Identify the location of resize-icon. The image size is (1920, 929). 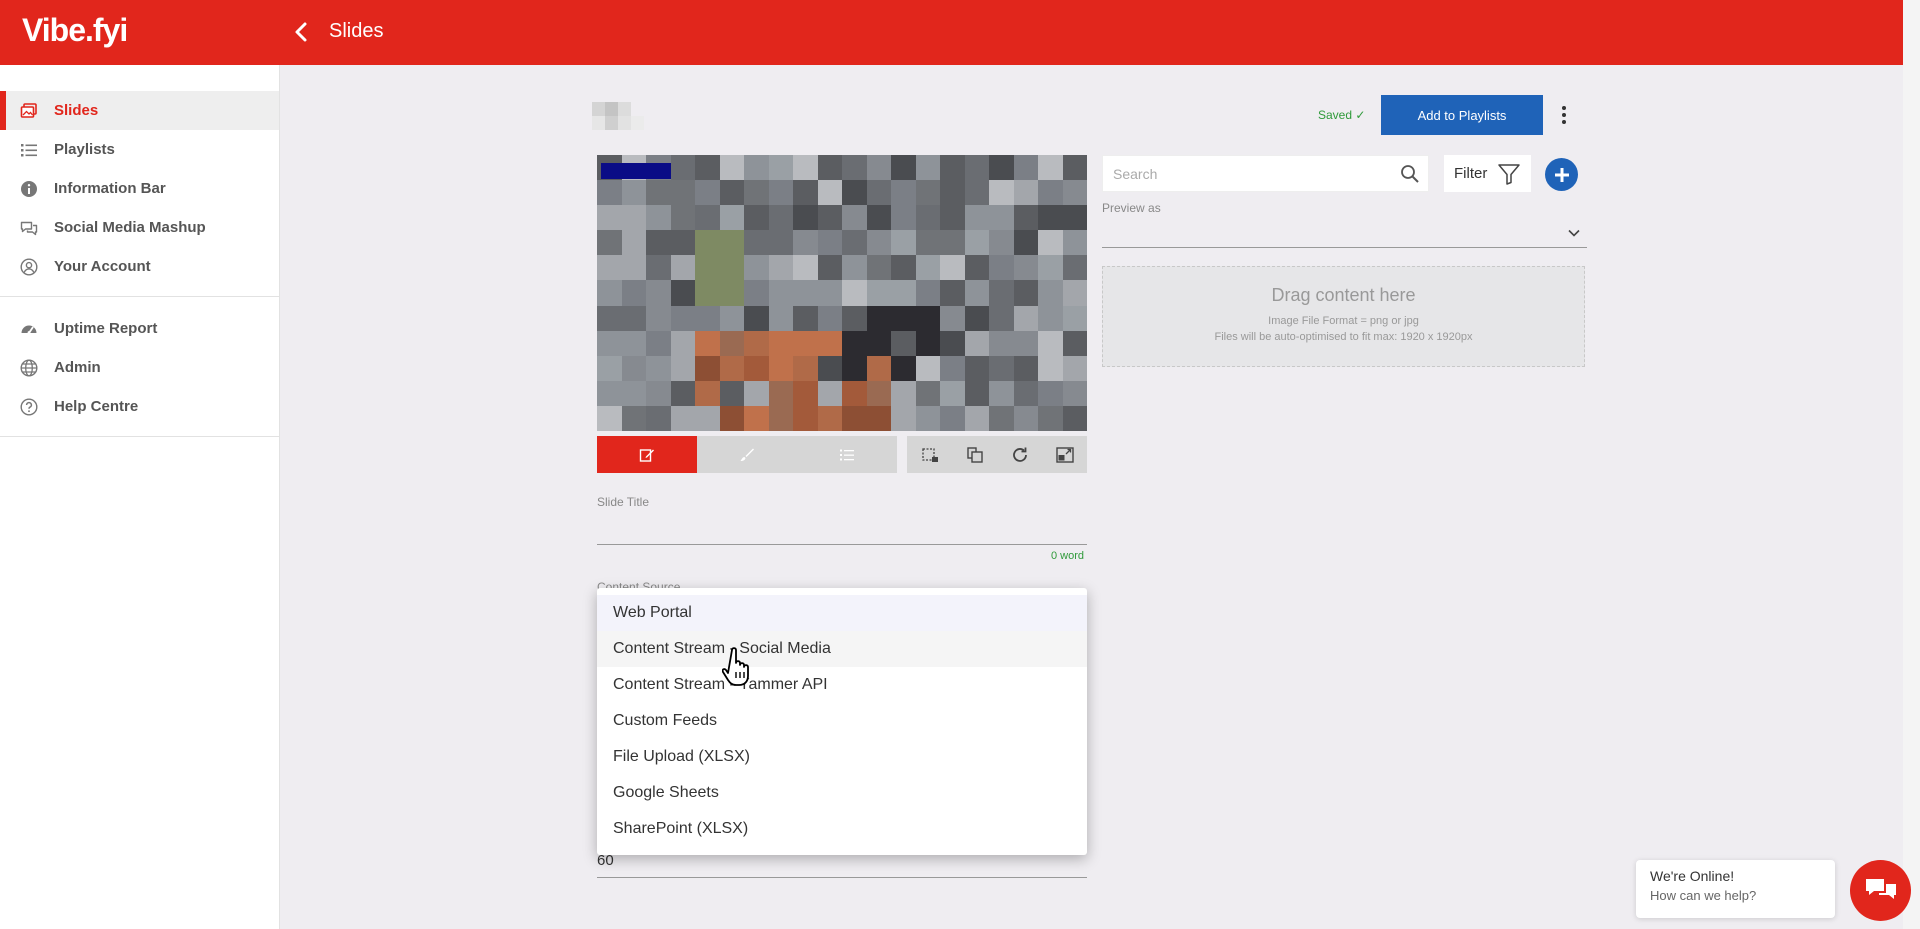
(1064, 454).